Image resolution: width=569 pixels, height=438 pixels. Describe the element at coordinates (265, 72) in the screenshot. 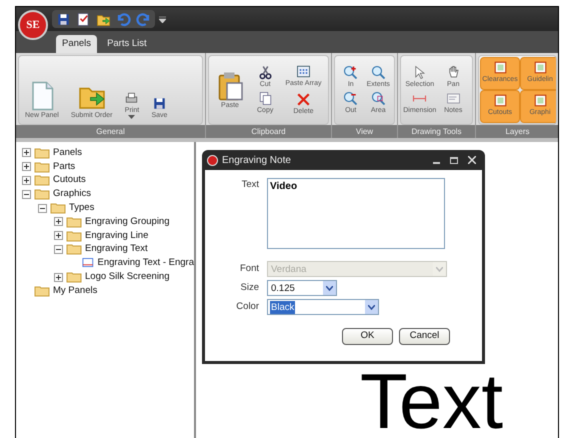

I see `scissors-icon` at that location.